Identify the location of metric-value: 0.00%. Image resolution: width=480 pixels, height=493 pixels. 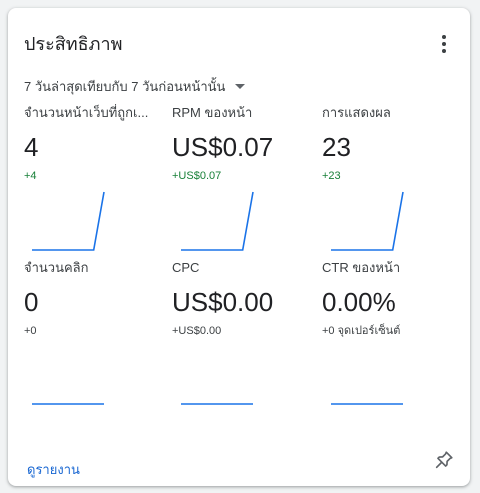
(359, 302).